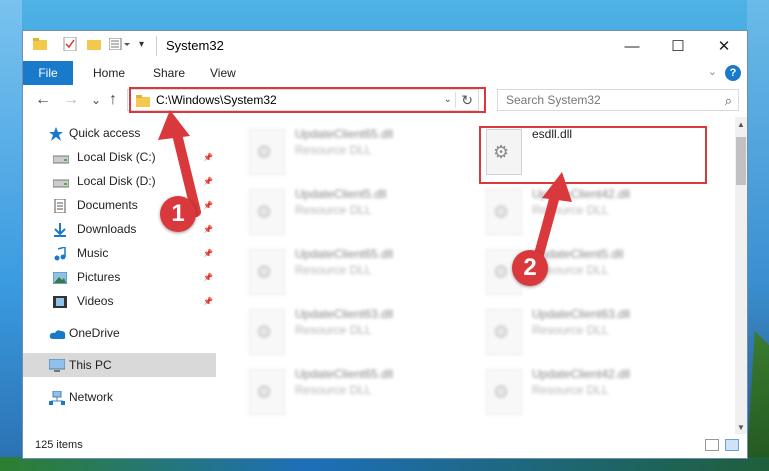 The image size is (769, 471). What do you see at coordinates (71, 100) in the screenshot?
I see `forward-button: →` at bounding box center [71, 100].